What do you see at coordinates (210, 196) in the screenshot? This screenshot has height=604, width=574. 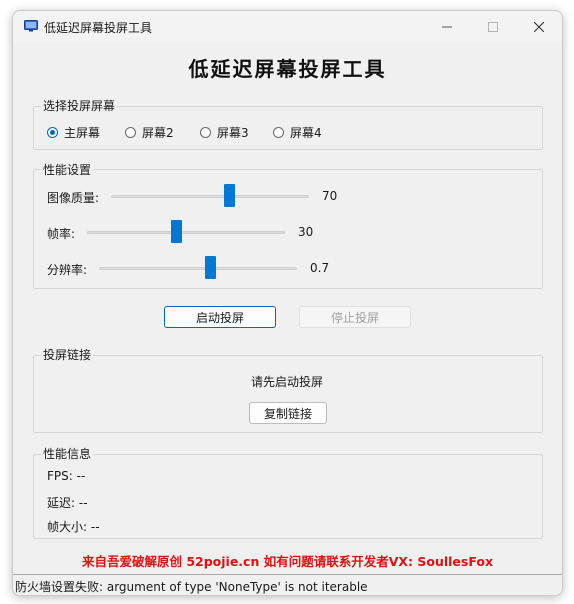 I see `quality-slider-track` at bounding box center [210, 196].